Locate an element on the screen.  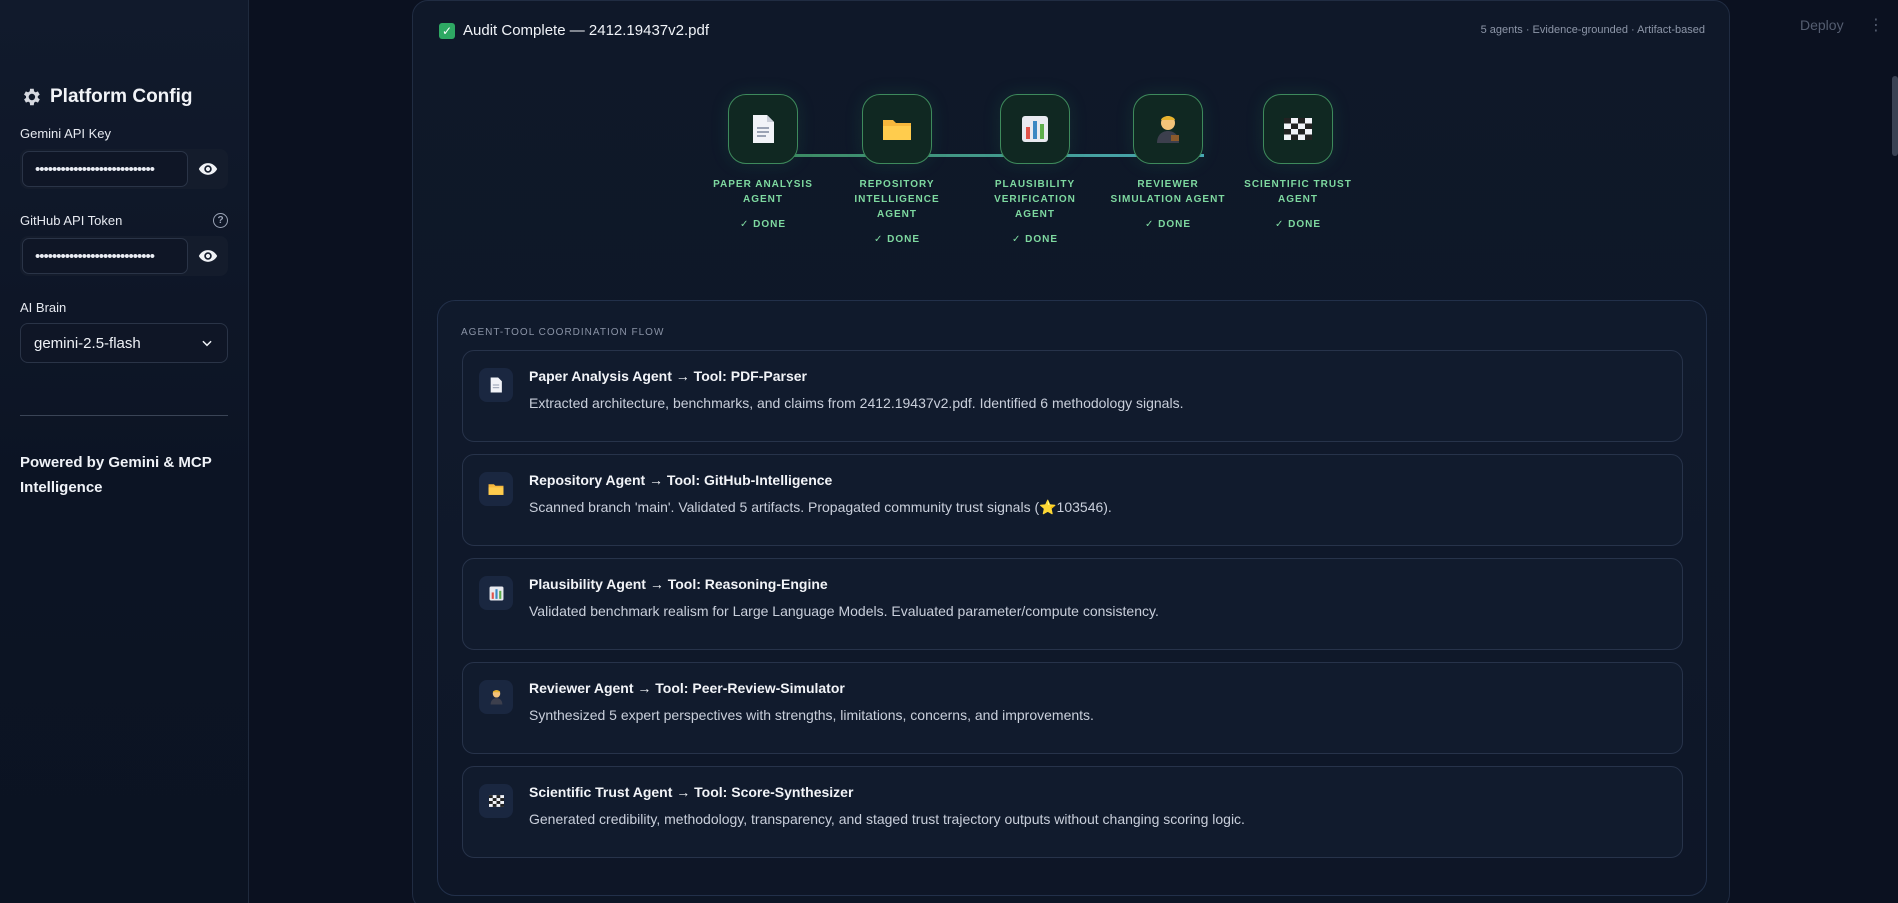
scrollbar-thumb is located at coordinates (1895, 116).